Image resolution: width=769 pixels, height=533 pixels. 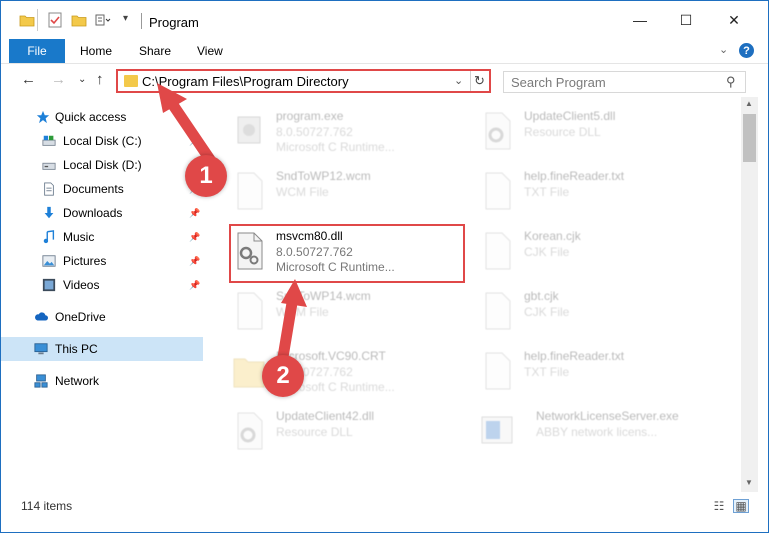 What do you see at coordinates (47, 506) in the screenshot?
I see `item-count: 114 items` at bounding box center [47, 506].